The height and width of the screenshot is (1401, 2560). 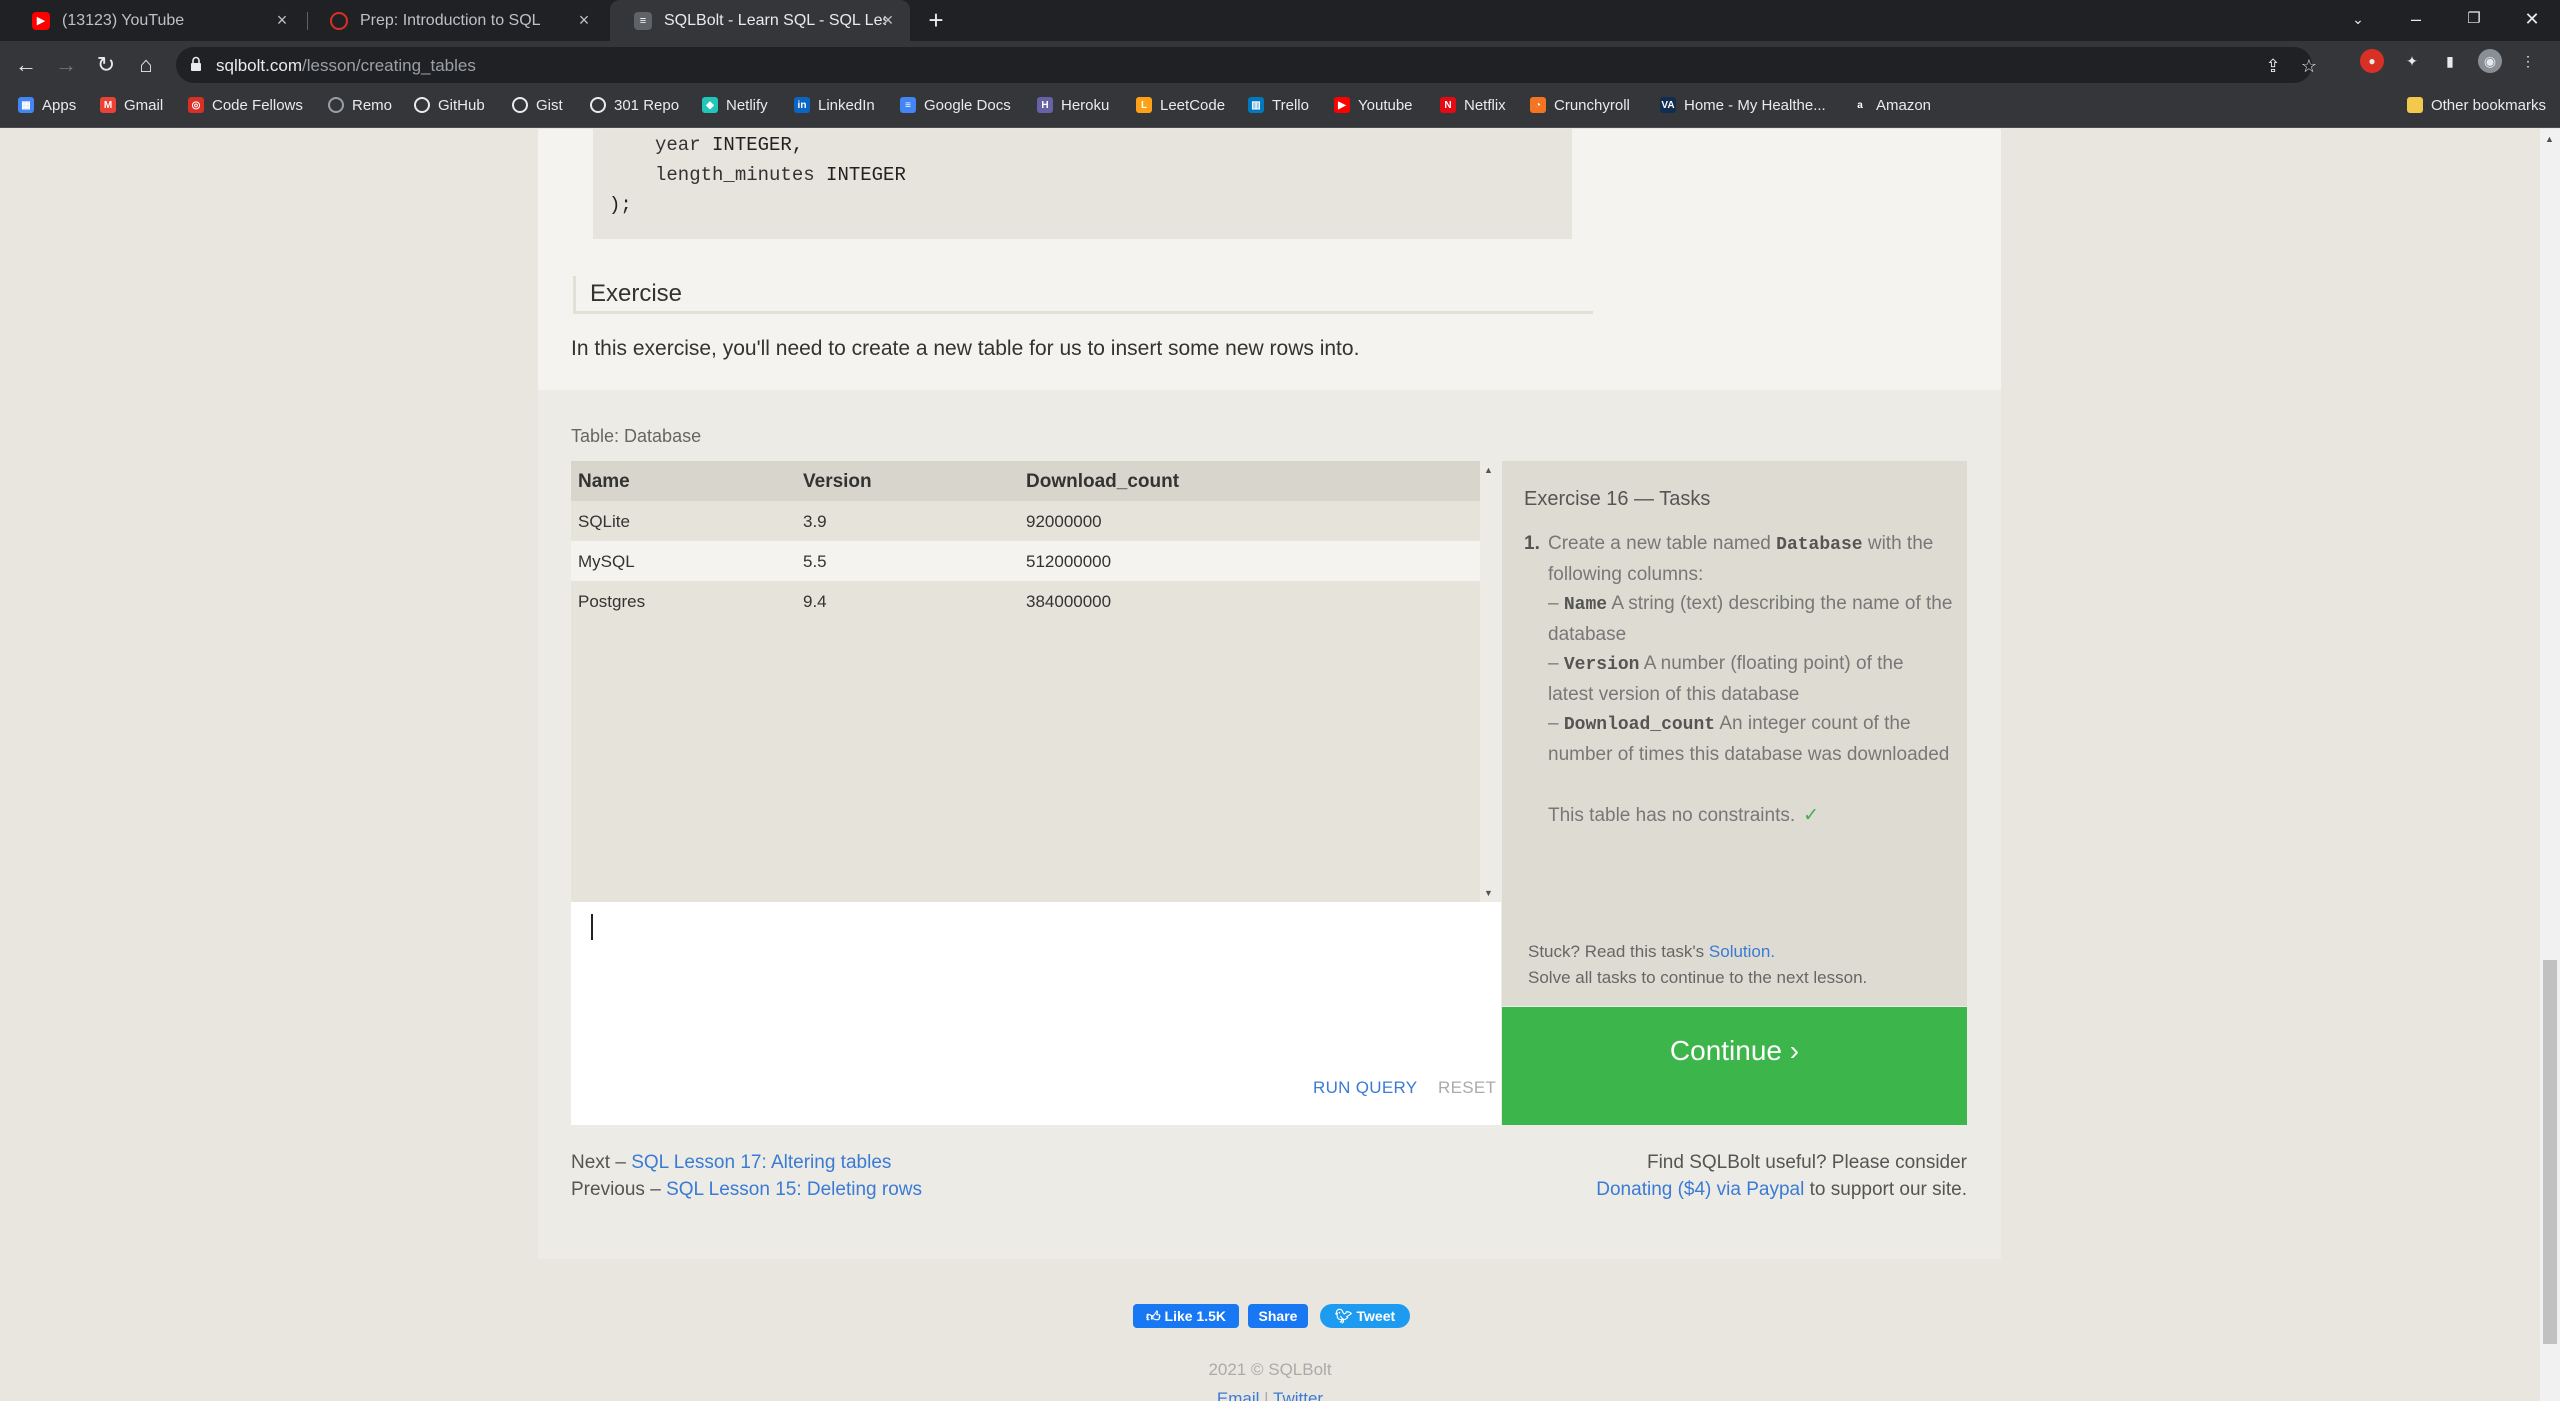 I want to click on other-bookmarks: Other bookmarks, so click(x=2476, y=105).